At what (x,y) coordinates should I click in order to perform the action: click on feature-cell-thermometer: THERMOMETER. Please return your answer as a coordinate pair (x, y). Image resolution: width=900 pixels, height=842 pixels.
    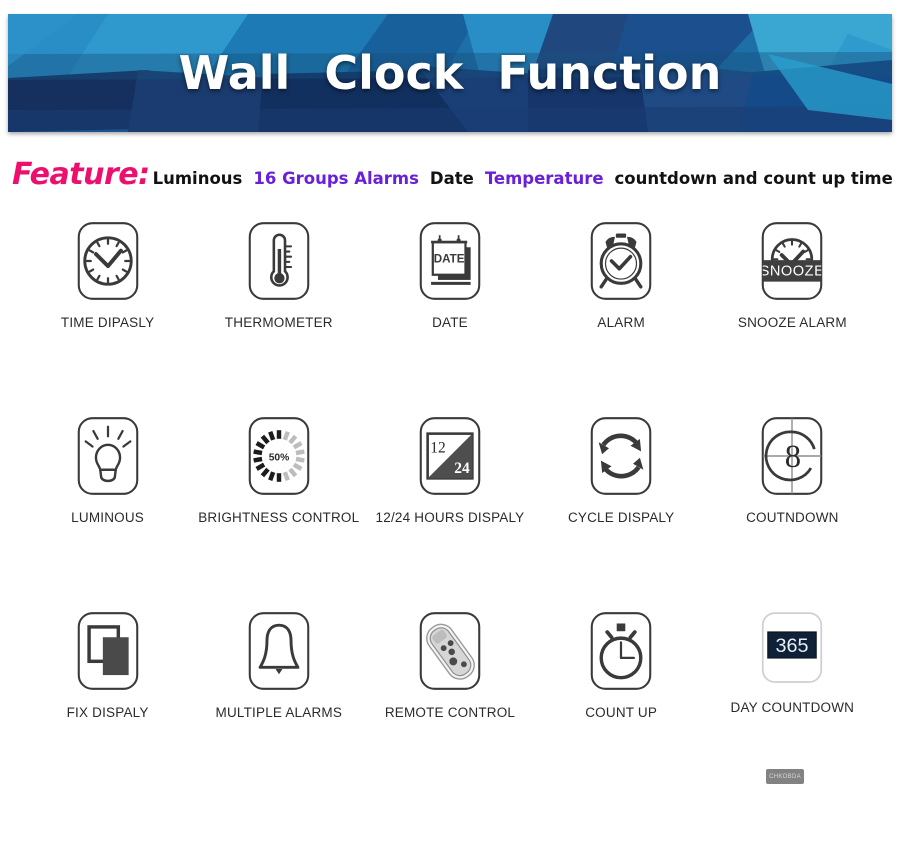
    Looking at the image, I should click on (278, 315).